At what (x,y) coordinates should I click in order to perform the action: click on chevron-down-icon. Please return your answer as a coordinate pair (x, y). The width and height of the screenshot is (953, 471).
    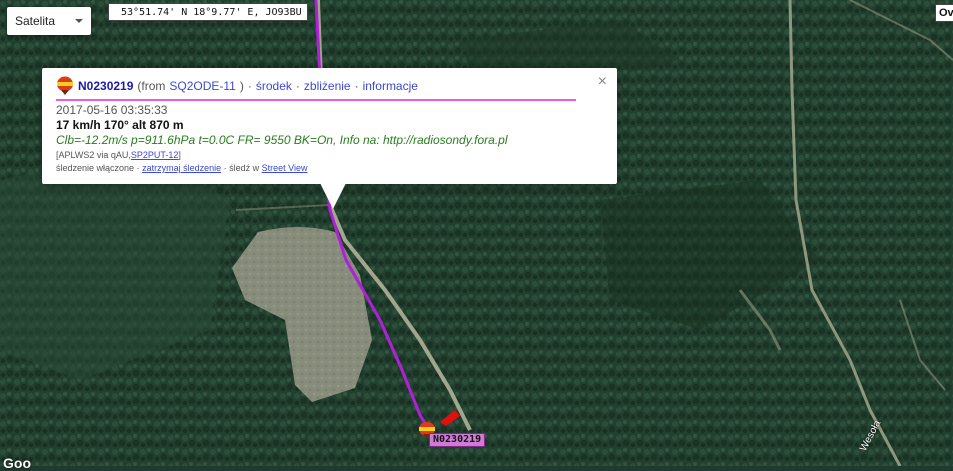
    Looking at the image, I should click on (79, 21).